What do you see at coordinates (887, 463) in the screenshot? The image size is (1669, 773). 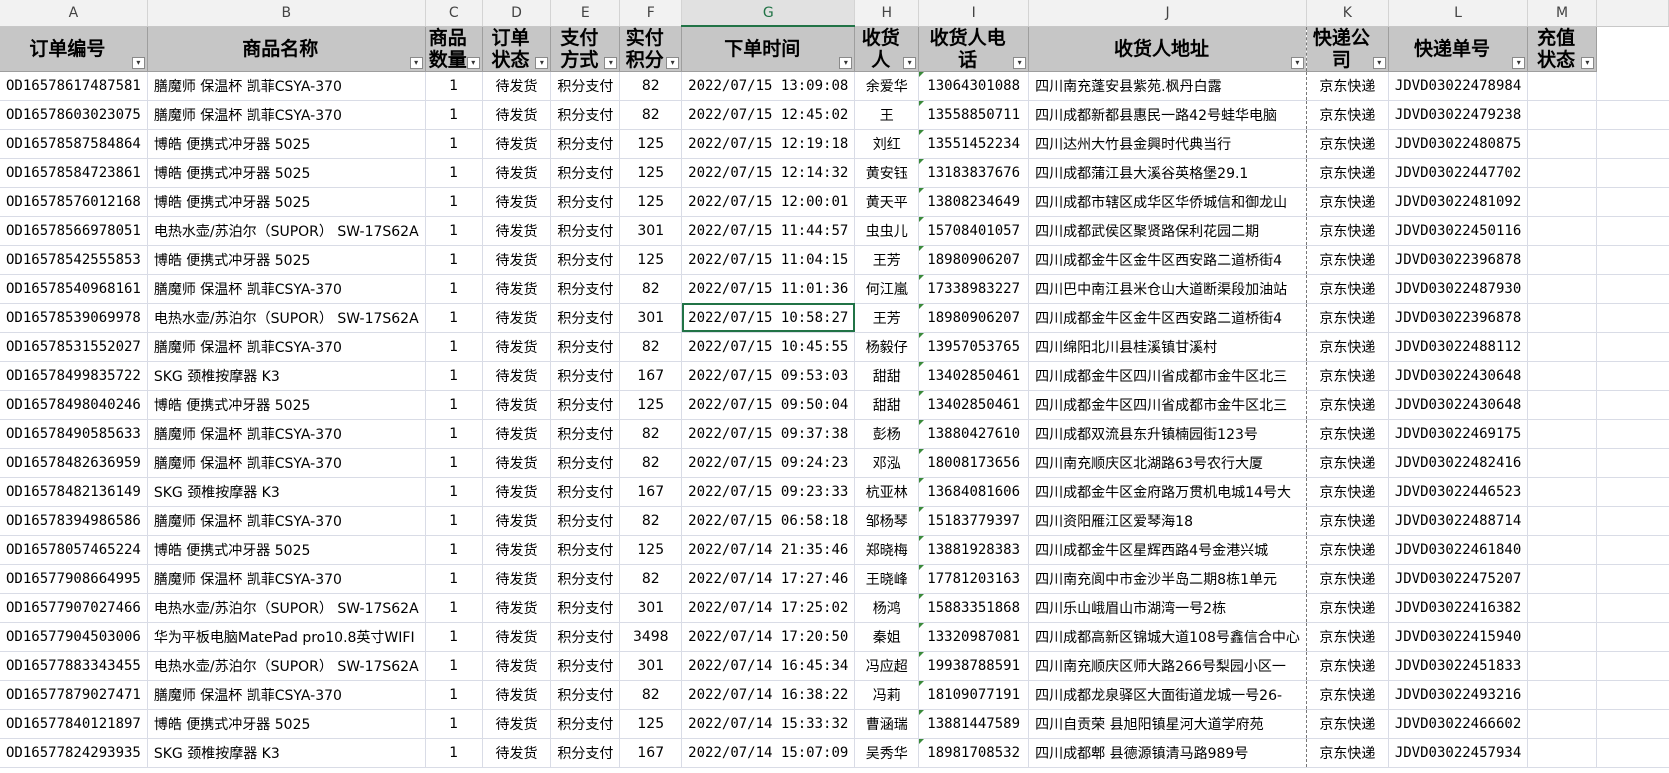 I see `table-cell: 邓泓` at bounding box center [887, 463].